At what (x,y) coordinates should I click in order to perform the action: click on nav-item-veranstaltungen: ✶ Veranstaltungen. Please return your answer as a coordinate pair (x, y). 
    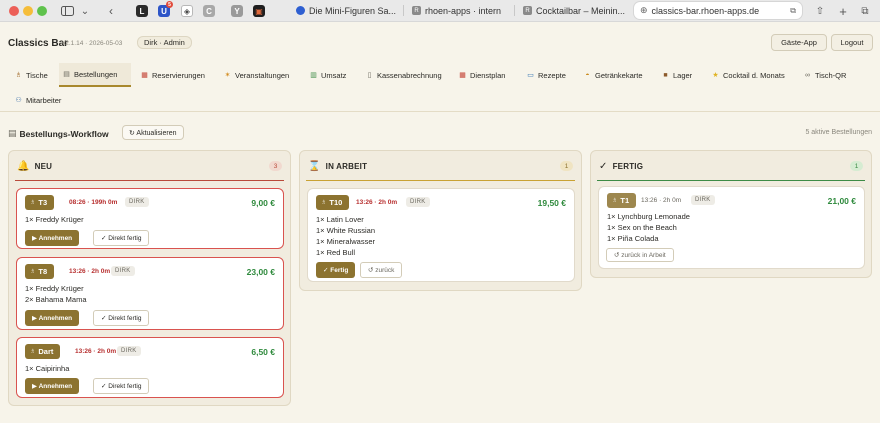
    Looking at the image, I should click on (256, 75).